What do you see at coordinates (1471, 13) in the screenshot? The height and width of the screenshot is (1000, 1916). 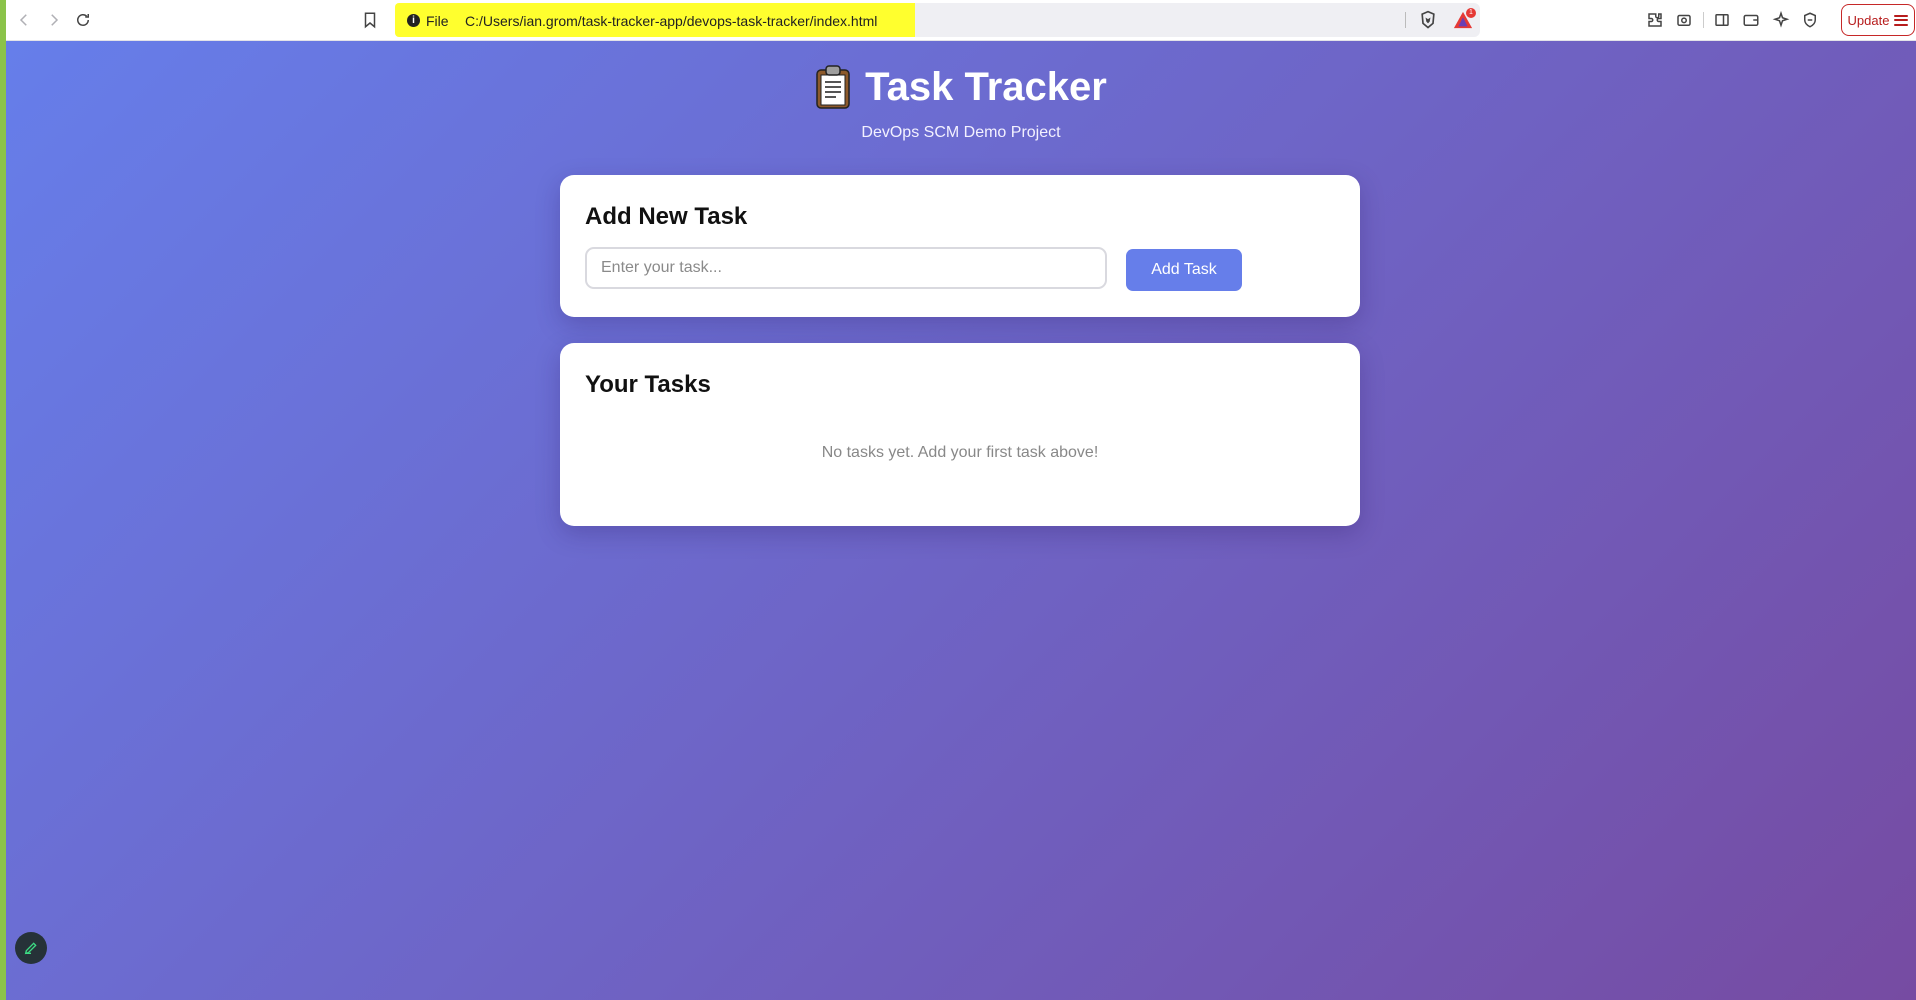 I see `rewards-badge: 1` at bounding box center [1471, 13].